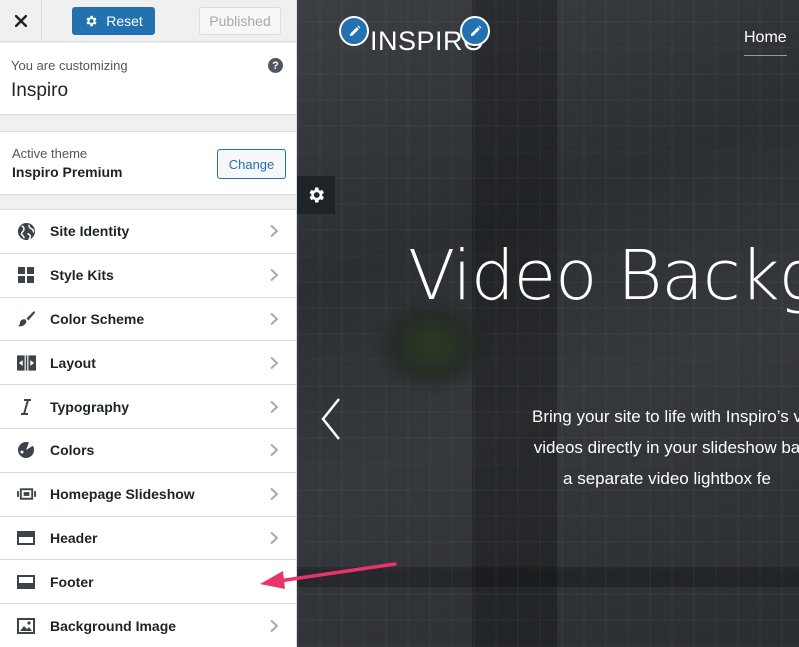 Image resolution: width=799 pixels, height=647 pixels. I want to click on section-label: Site Identity, so click(90, 231).